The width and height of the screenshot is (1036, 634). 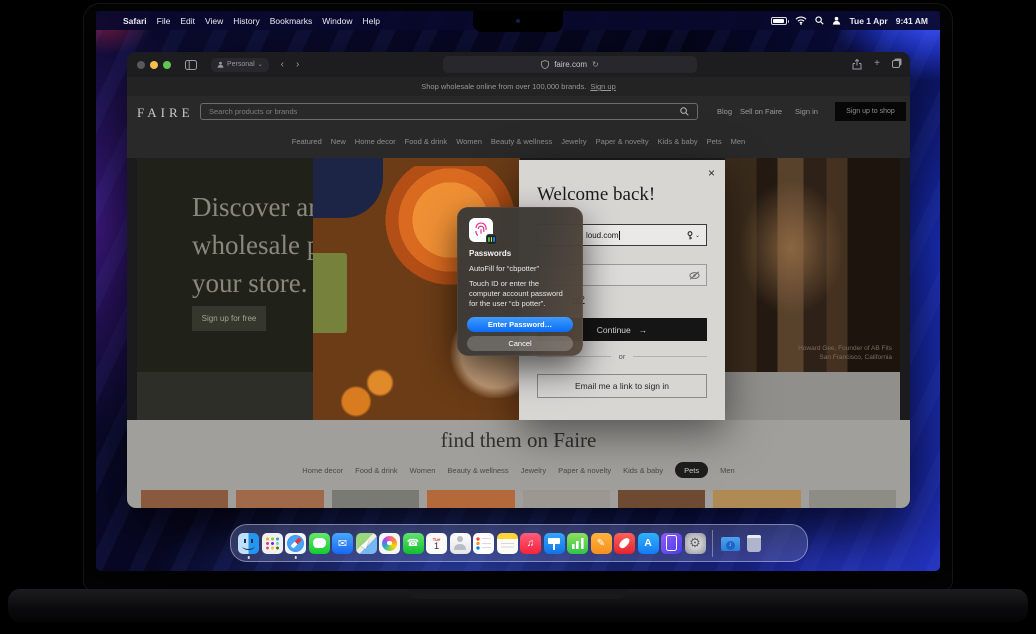 I want to click on back-button: ‹, so click(x=282, y=64).